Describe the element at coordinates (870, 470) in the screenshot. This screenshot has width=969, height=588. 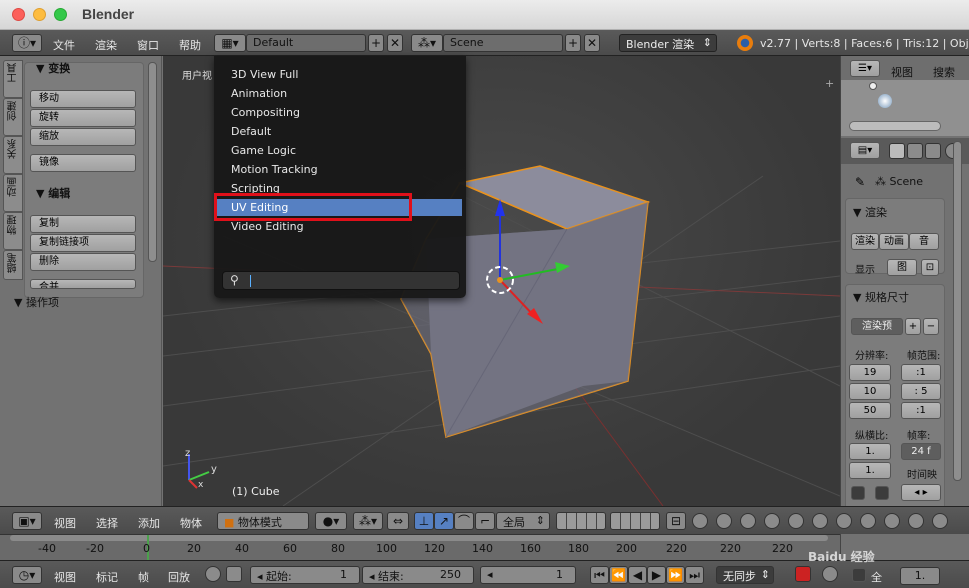
I see `aspect-y-field: 1.` at that location.